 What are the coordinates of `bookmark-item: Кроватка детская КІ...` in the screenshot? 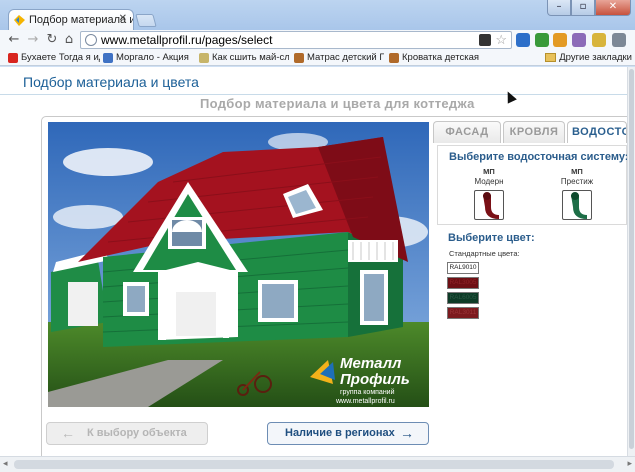 It's located at (435, 57).